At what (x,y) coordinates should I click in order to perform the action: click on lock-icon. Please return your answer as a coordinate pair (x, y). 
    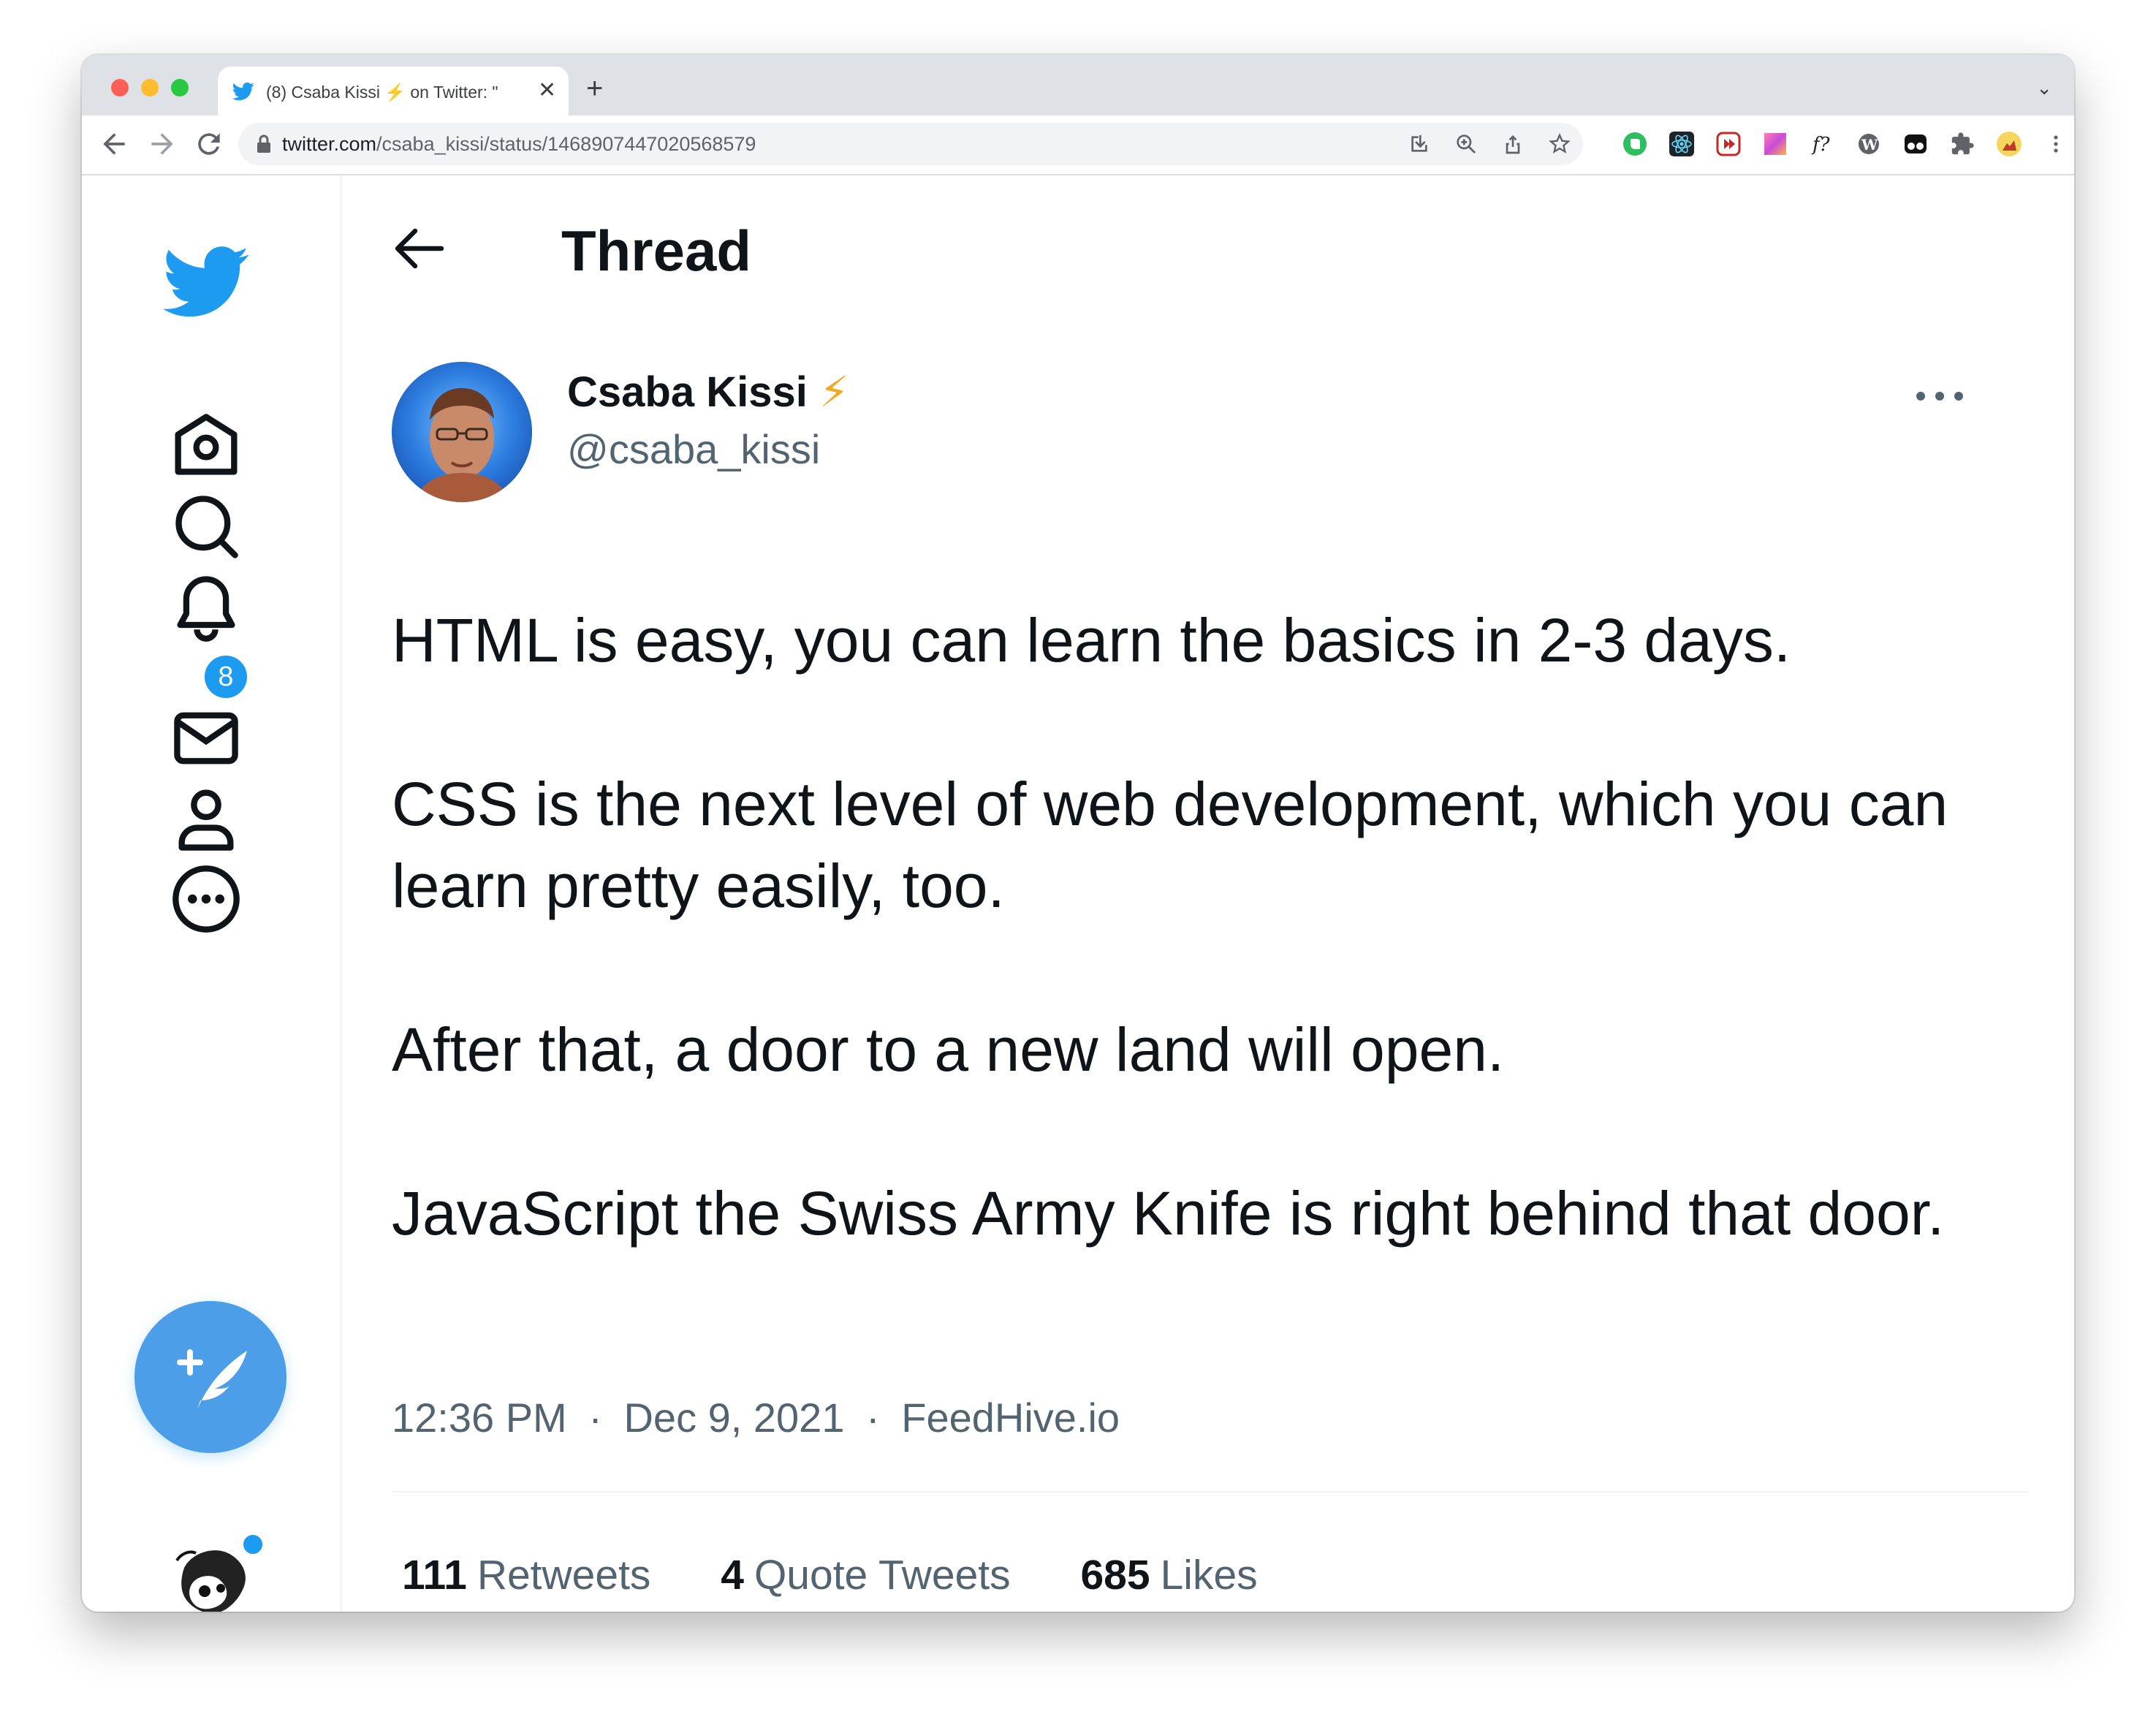
    Looking at the image, I should click on (264, 143).